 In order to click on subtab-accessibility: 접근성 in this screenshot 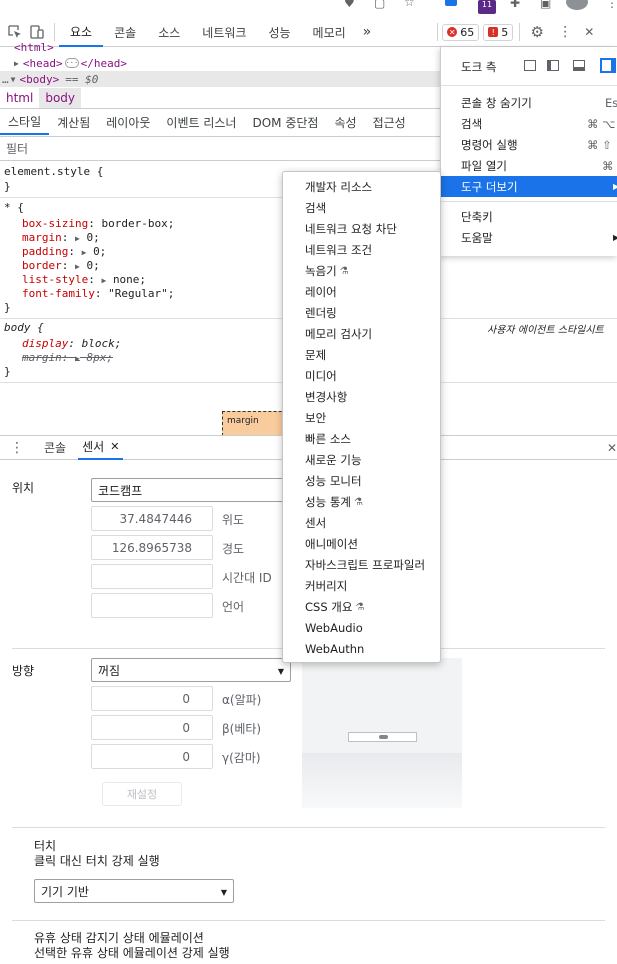, I will do `click(389, 122)`.